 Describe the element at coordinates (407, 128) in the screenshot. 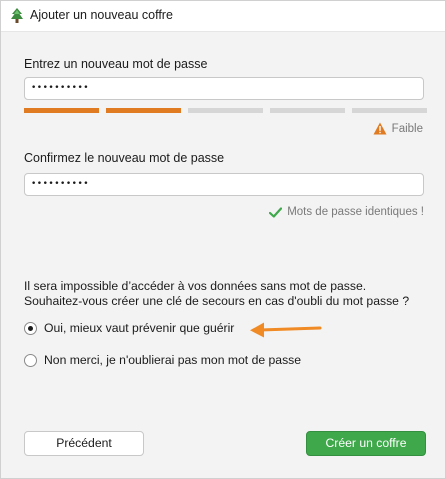

I see `strength-label: Faible` at that location.